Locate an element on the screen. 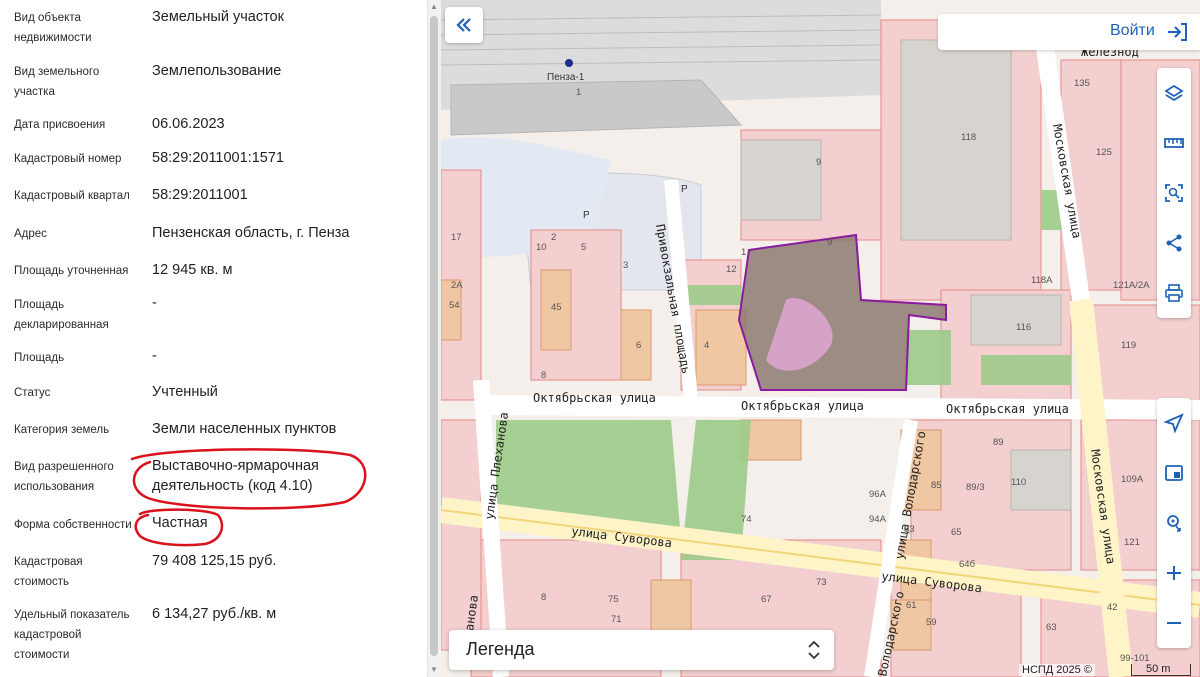 This screenshot has height=677, width=1200. layers-icon is located at coordinates (1174, 93).